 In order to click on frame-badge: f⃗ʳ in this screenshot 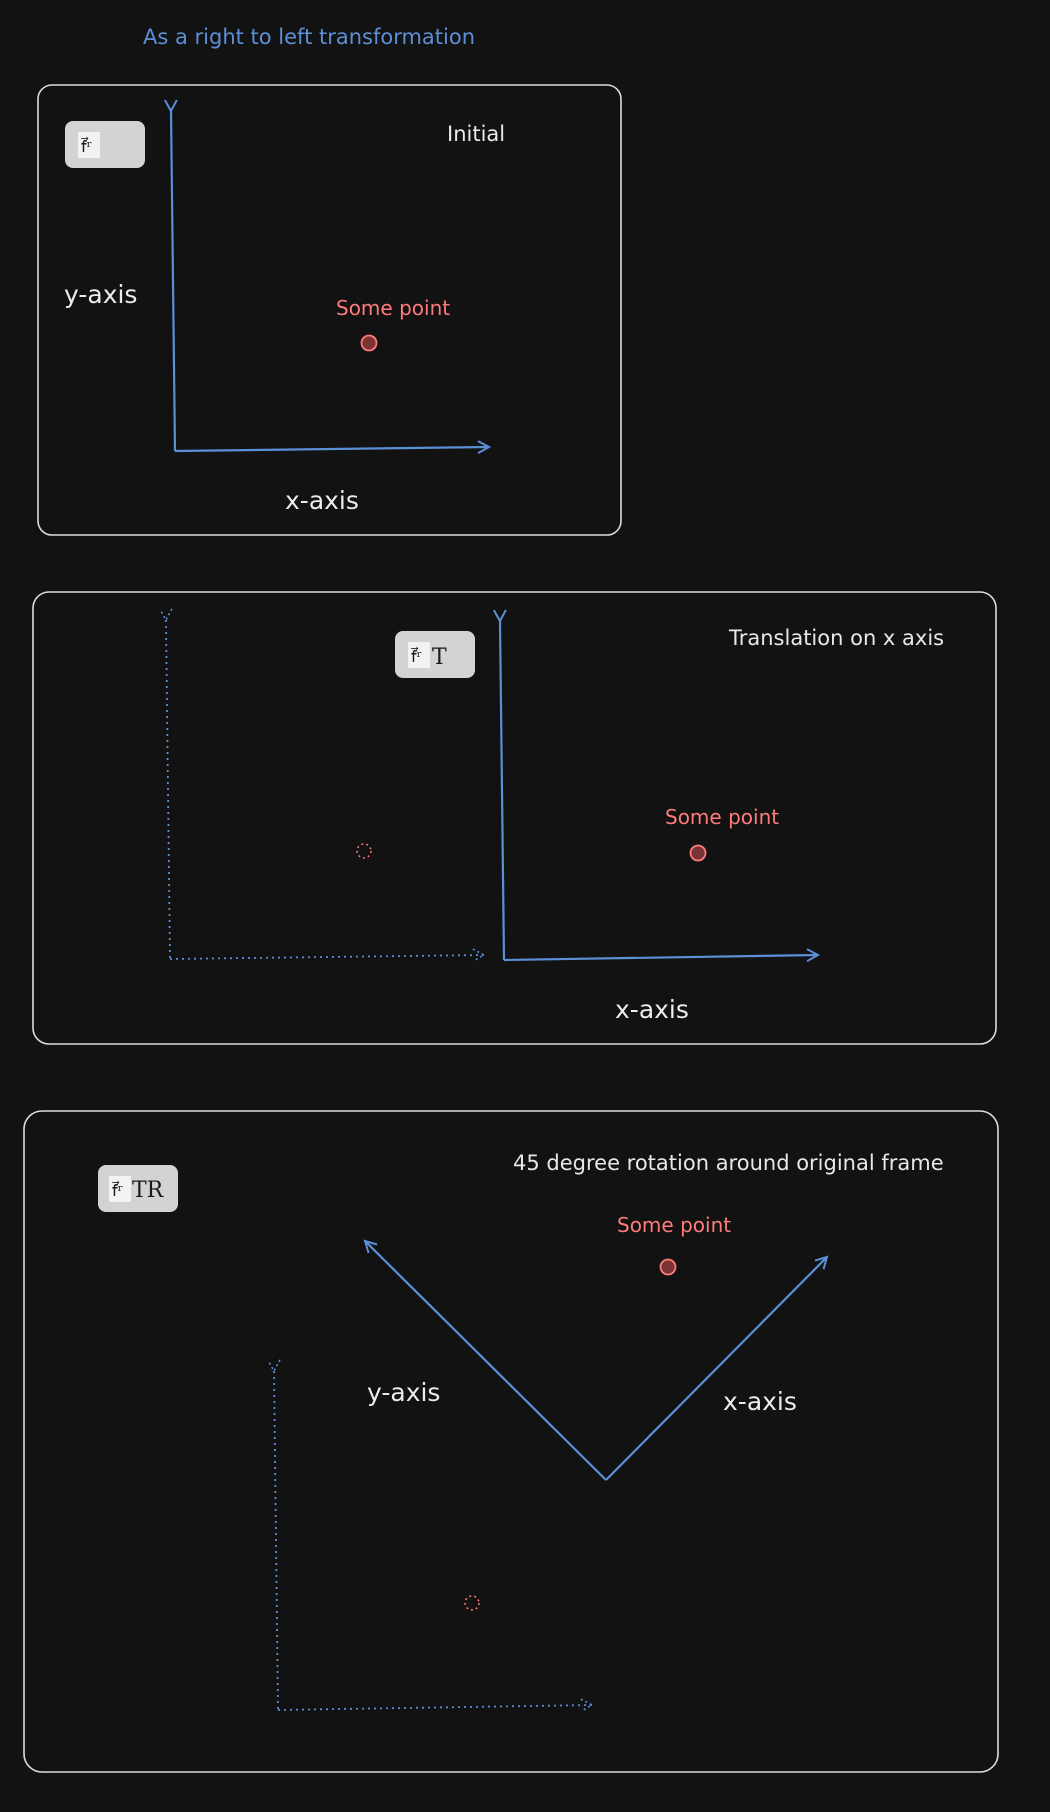, I will do `click(105, 144)`.